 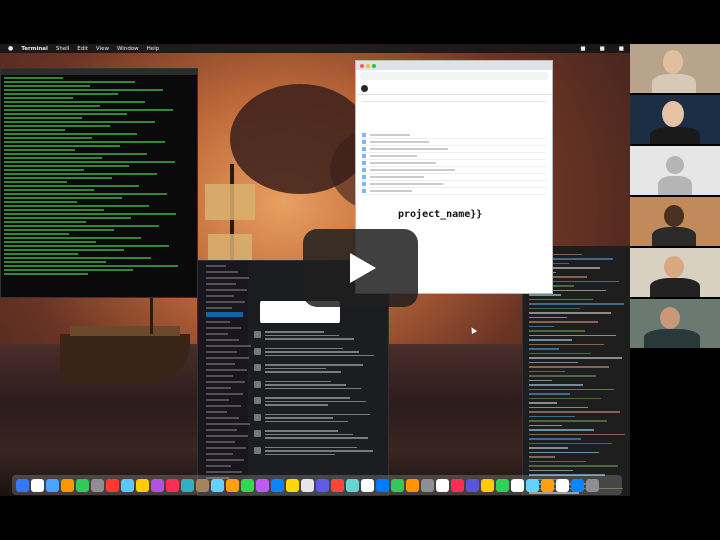 What do you see at coordinates (362, 65) in the screenshot?
I see `close-window-icon` at bounding box center [362, 65].